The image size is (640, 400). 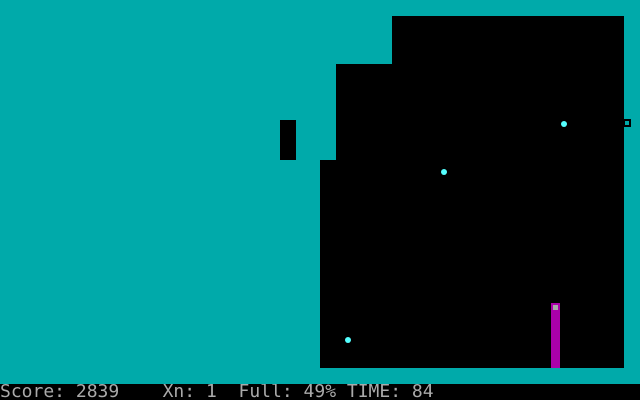 I want to click on time-value: 84, so click(x=422, y=392).